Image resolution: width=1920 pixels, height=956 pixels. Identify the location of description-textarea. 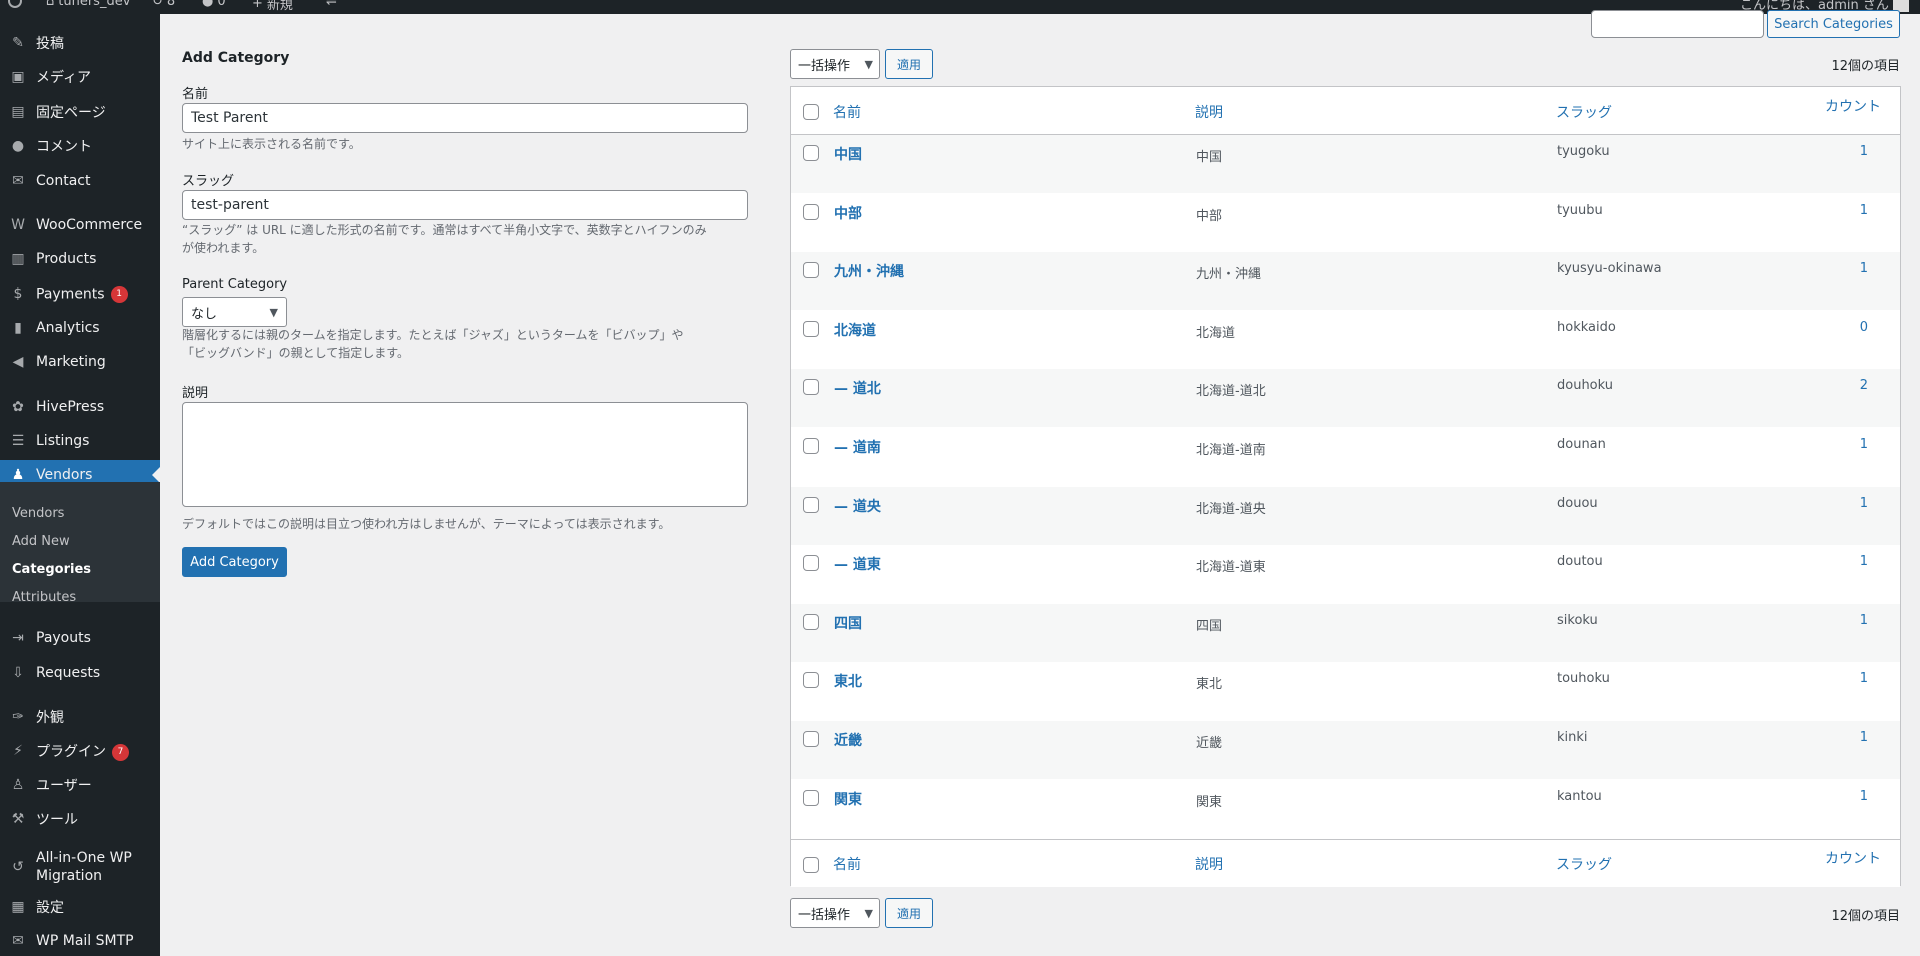
(465, 454).